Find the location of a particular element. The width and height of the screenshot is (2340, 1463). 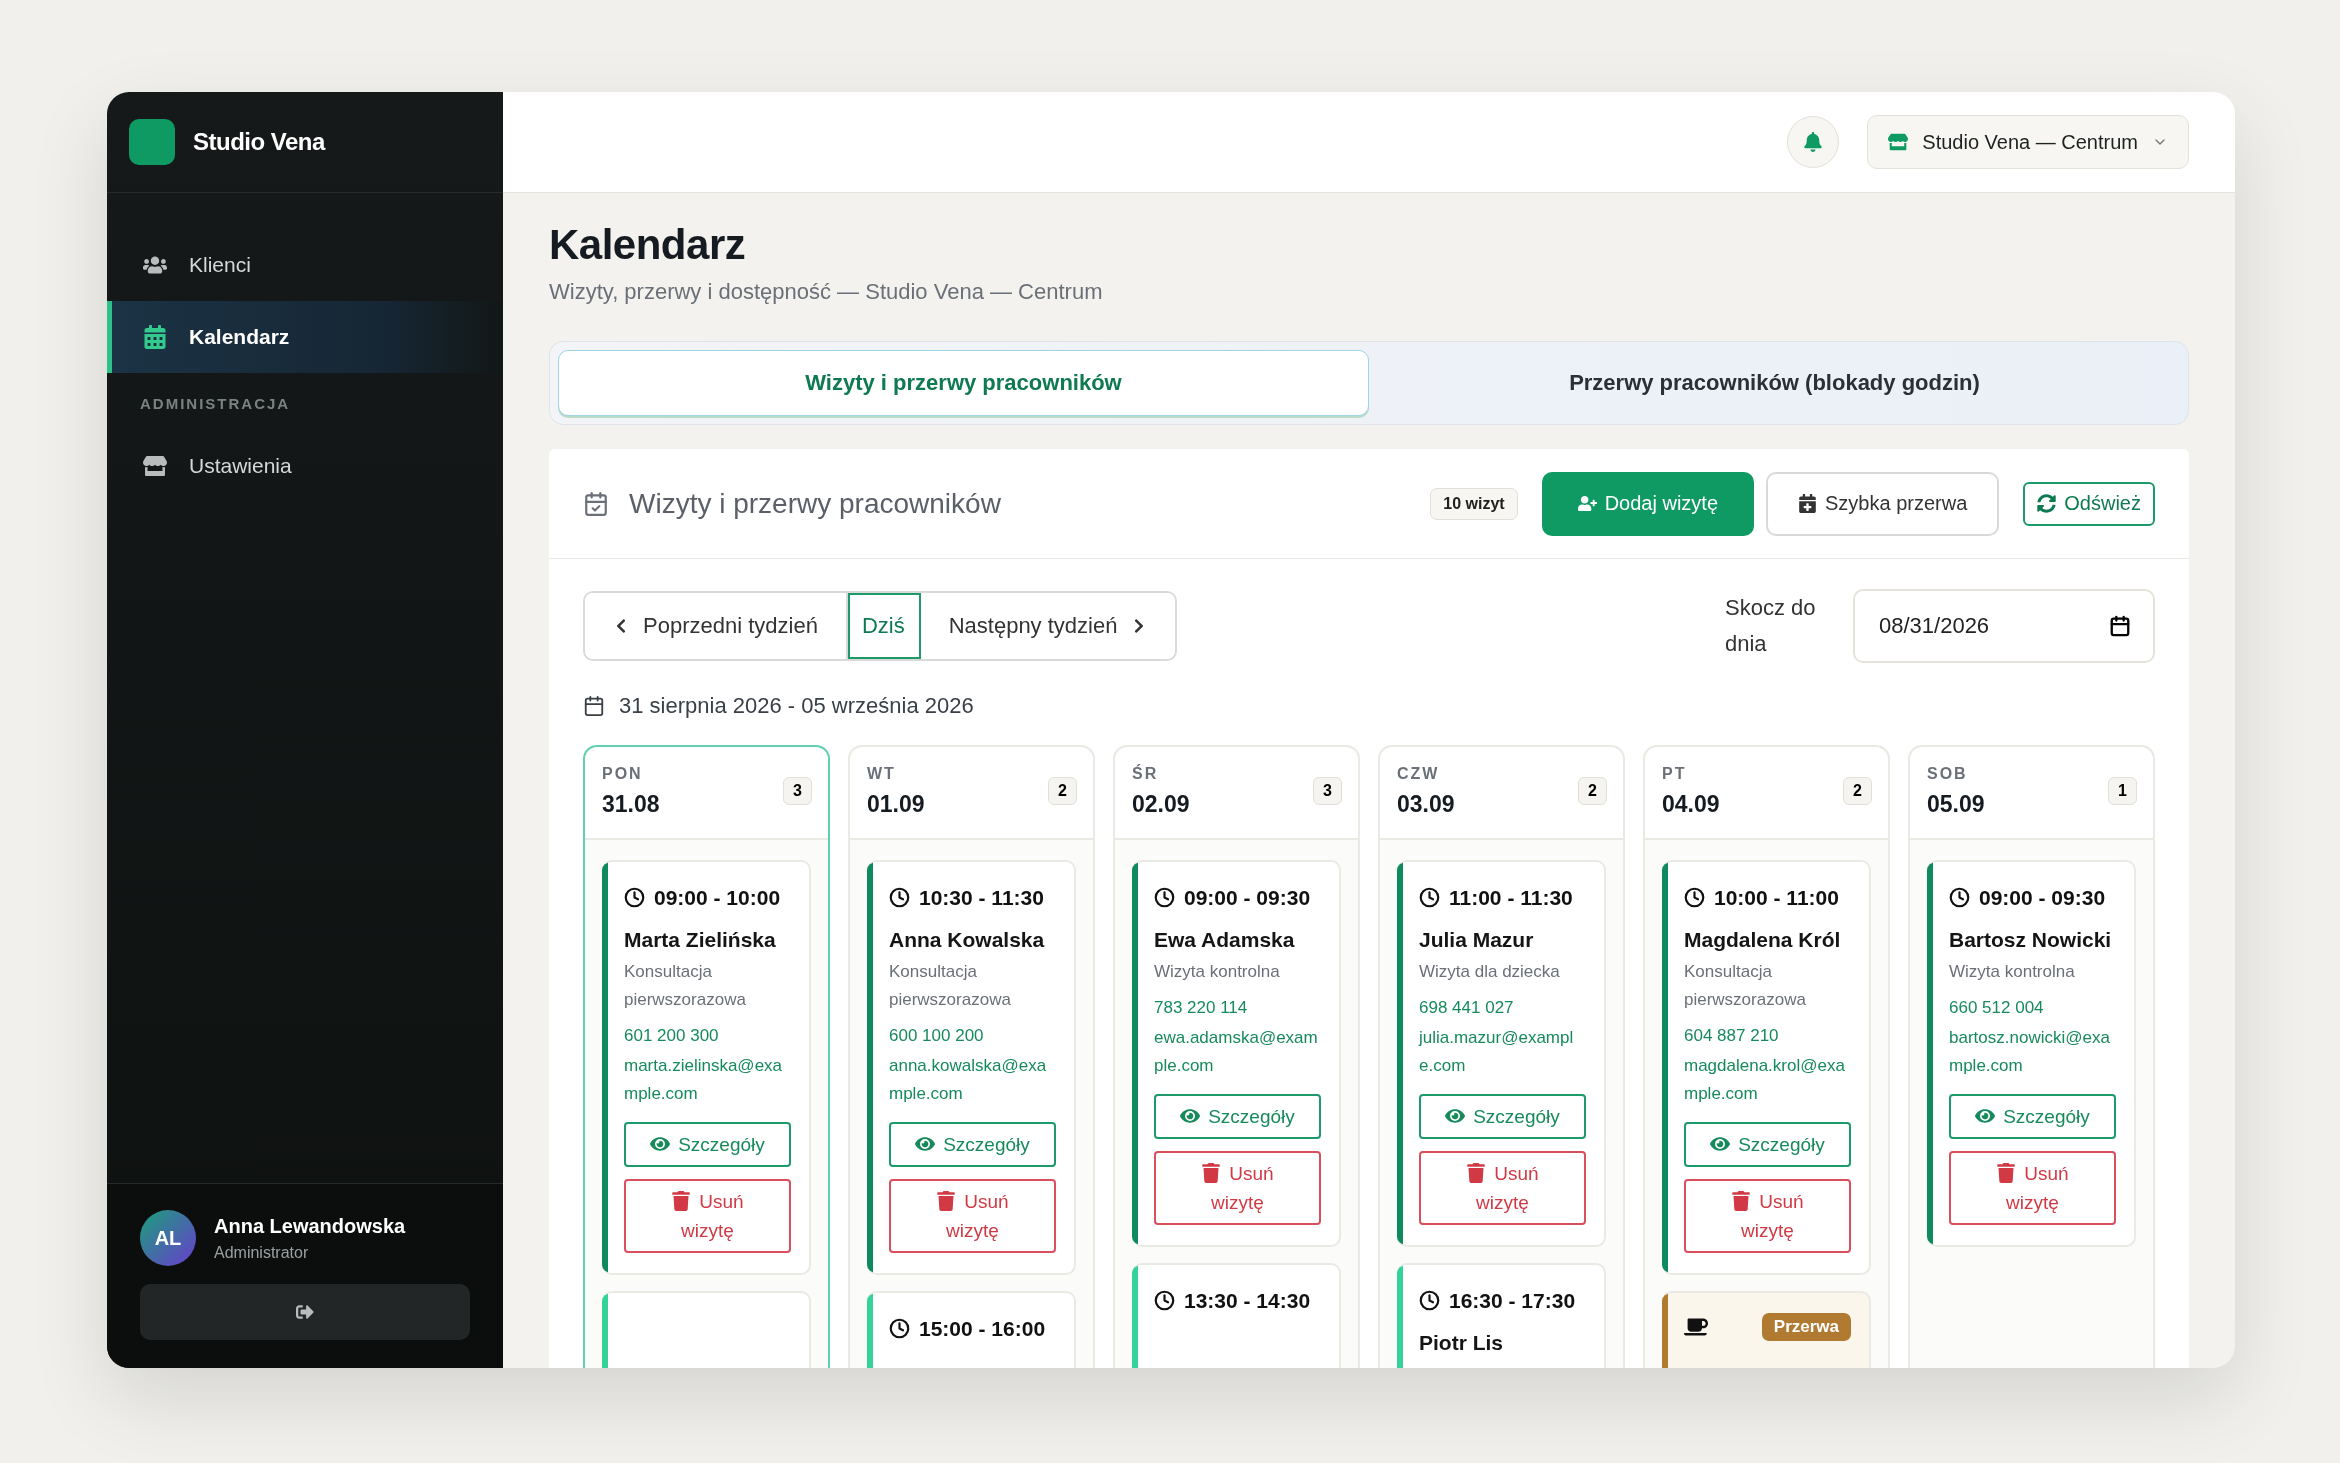

appointment-time: 10:30 - 11:30 is located at coordinates (972, 898).